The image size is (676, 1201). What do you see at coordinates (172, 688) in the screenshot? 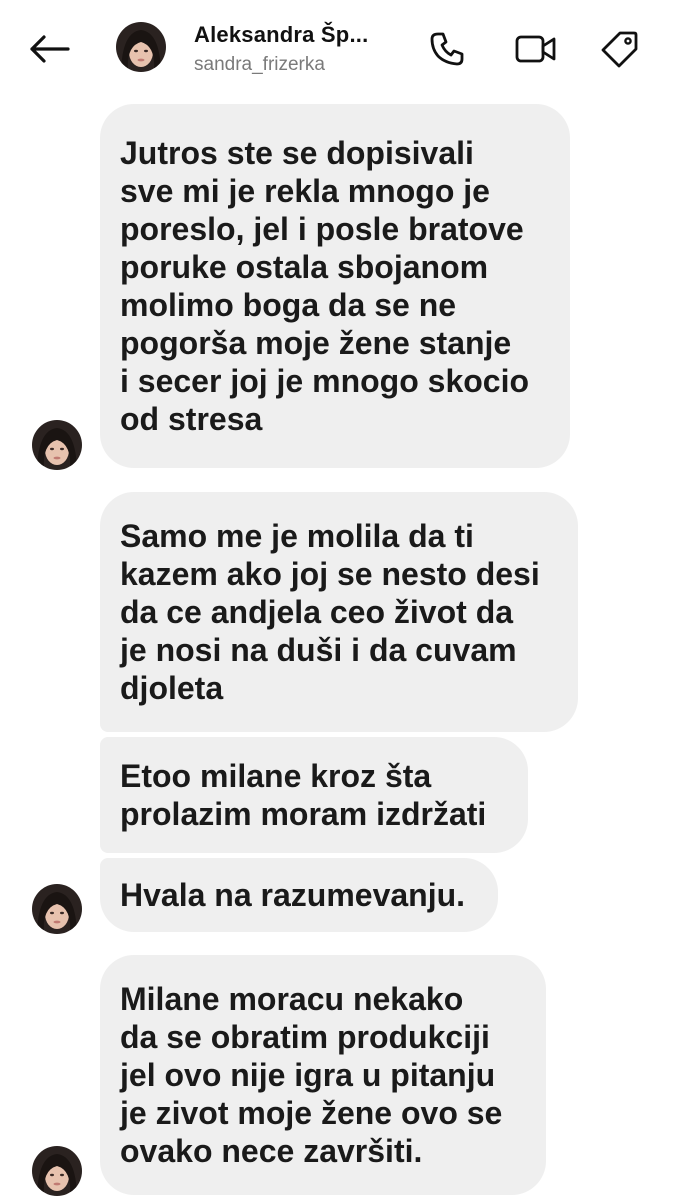
I see `message-line: djoleta` at bounding box center [172, 688].